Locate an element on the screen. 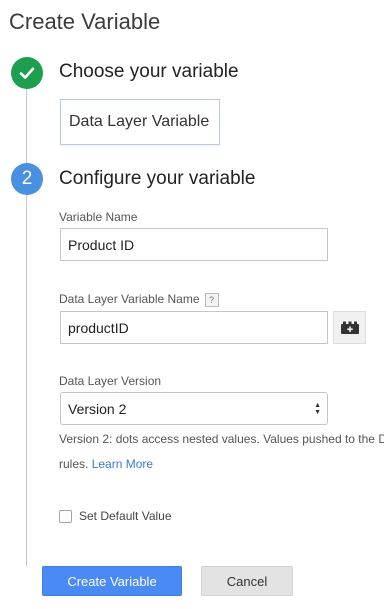 The image size is (384, 609). default-value-label: Set Default Value is located at coordinates (125, 516).